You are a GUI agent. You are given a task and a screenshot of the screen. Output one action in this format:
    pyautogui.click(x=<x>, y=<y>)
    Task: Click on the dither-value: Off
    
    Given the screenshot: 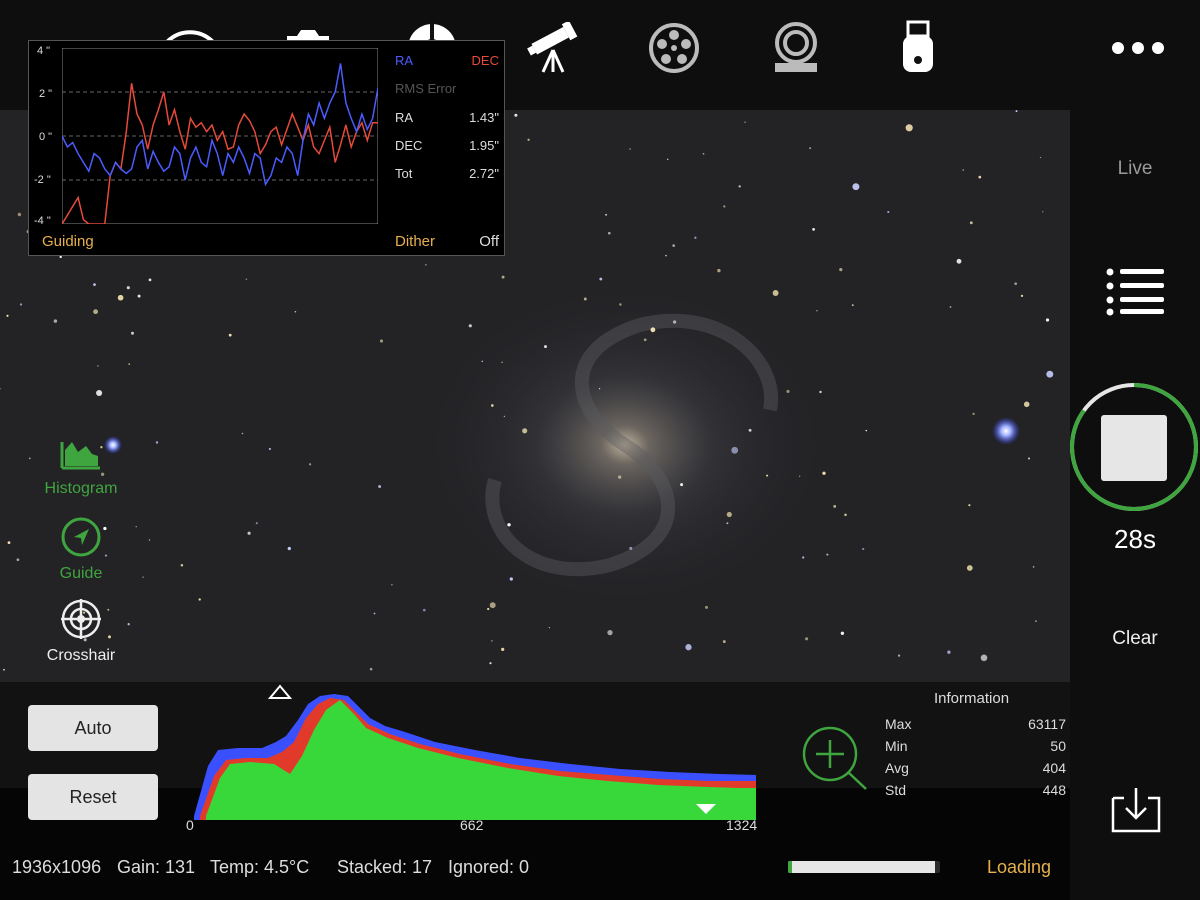 What is the action you would take?
    pyautogui.click(x=474, y=241)
    